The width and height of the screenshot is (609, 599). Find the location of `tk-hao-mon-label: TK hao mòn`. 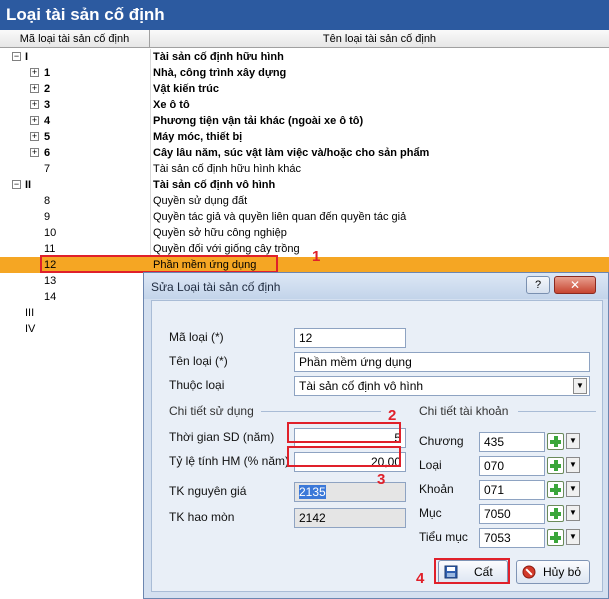

tk-hao-mon-label: TK hao mòn is located at coordinates (202, 517).